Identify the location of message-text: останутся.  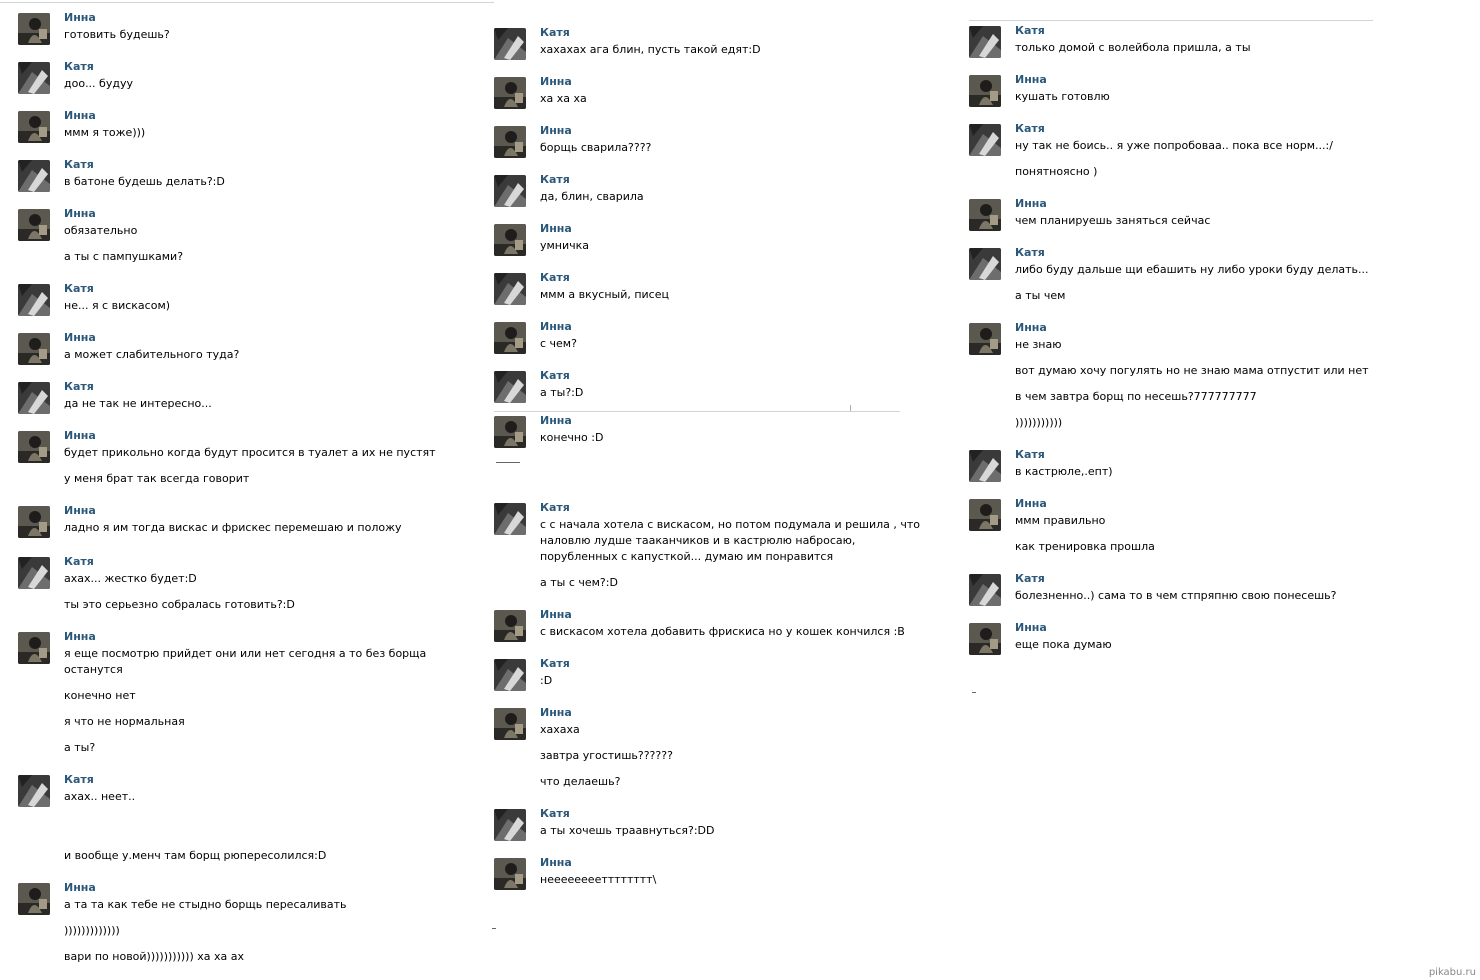
(93, 669).